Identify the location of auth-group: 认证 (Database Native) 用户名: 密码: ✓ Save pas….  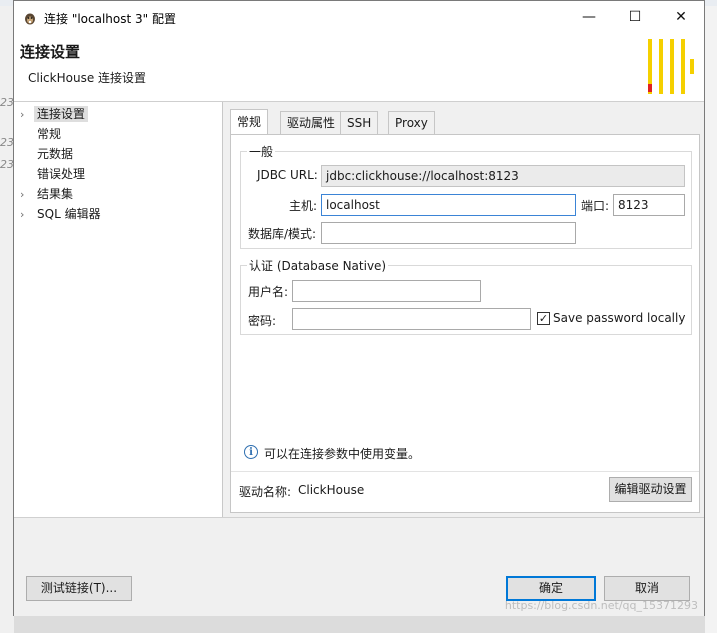
(466, 296).